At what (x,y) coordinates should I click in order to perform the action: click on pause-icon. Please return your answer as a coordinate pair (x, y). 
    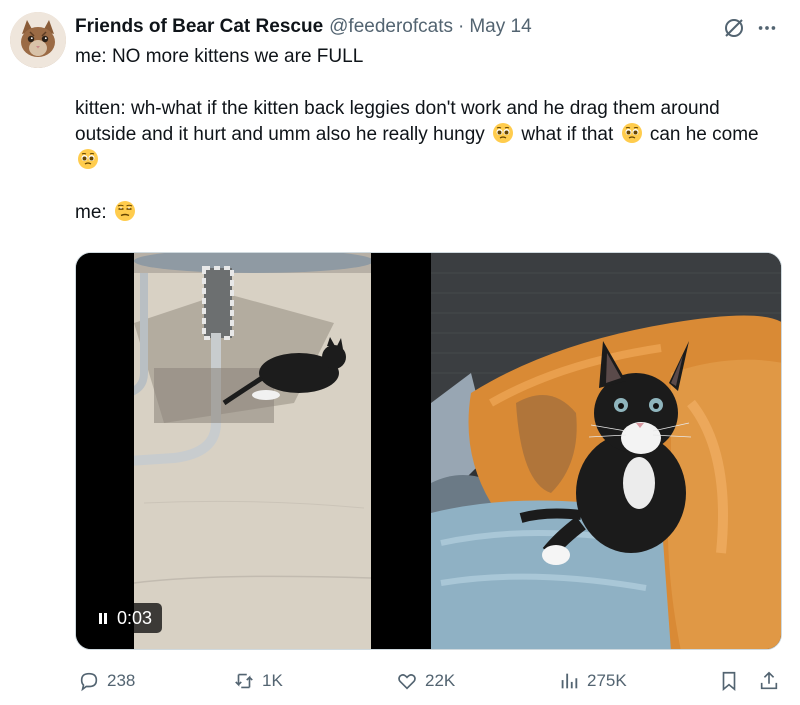
    Looking at the image, I should click on (103, 618).